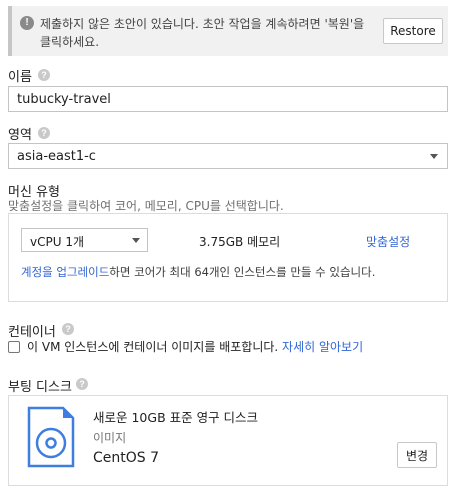 The image size is (459, 496). I want to click on upgrade-notice: 계정을 업그레이드하면 코어가 최대 64개인 인스턴스를 만들 수 있습니다., so click(198, 272).